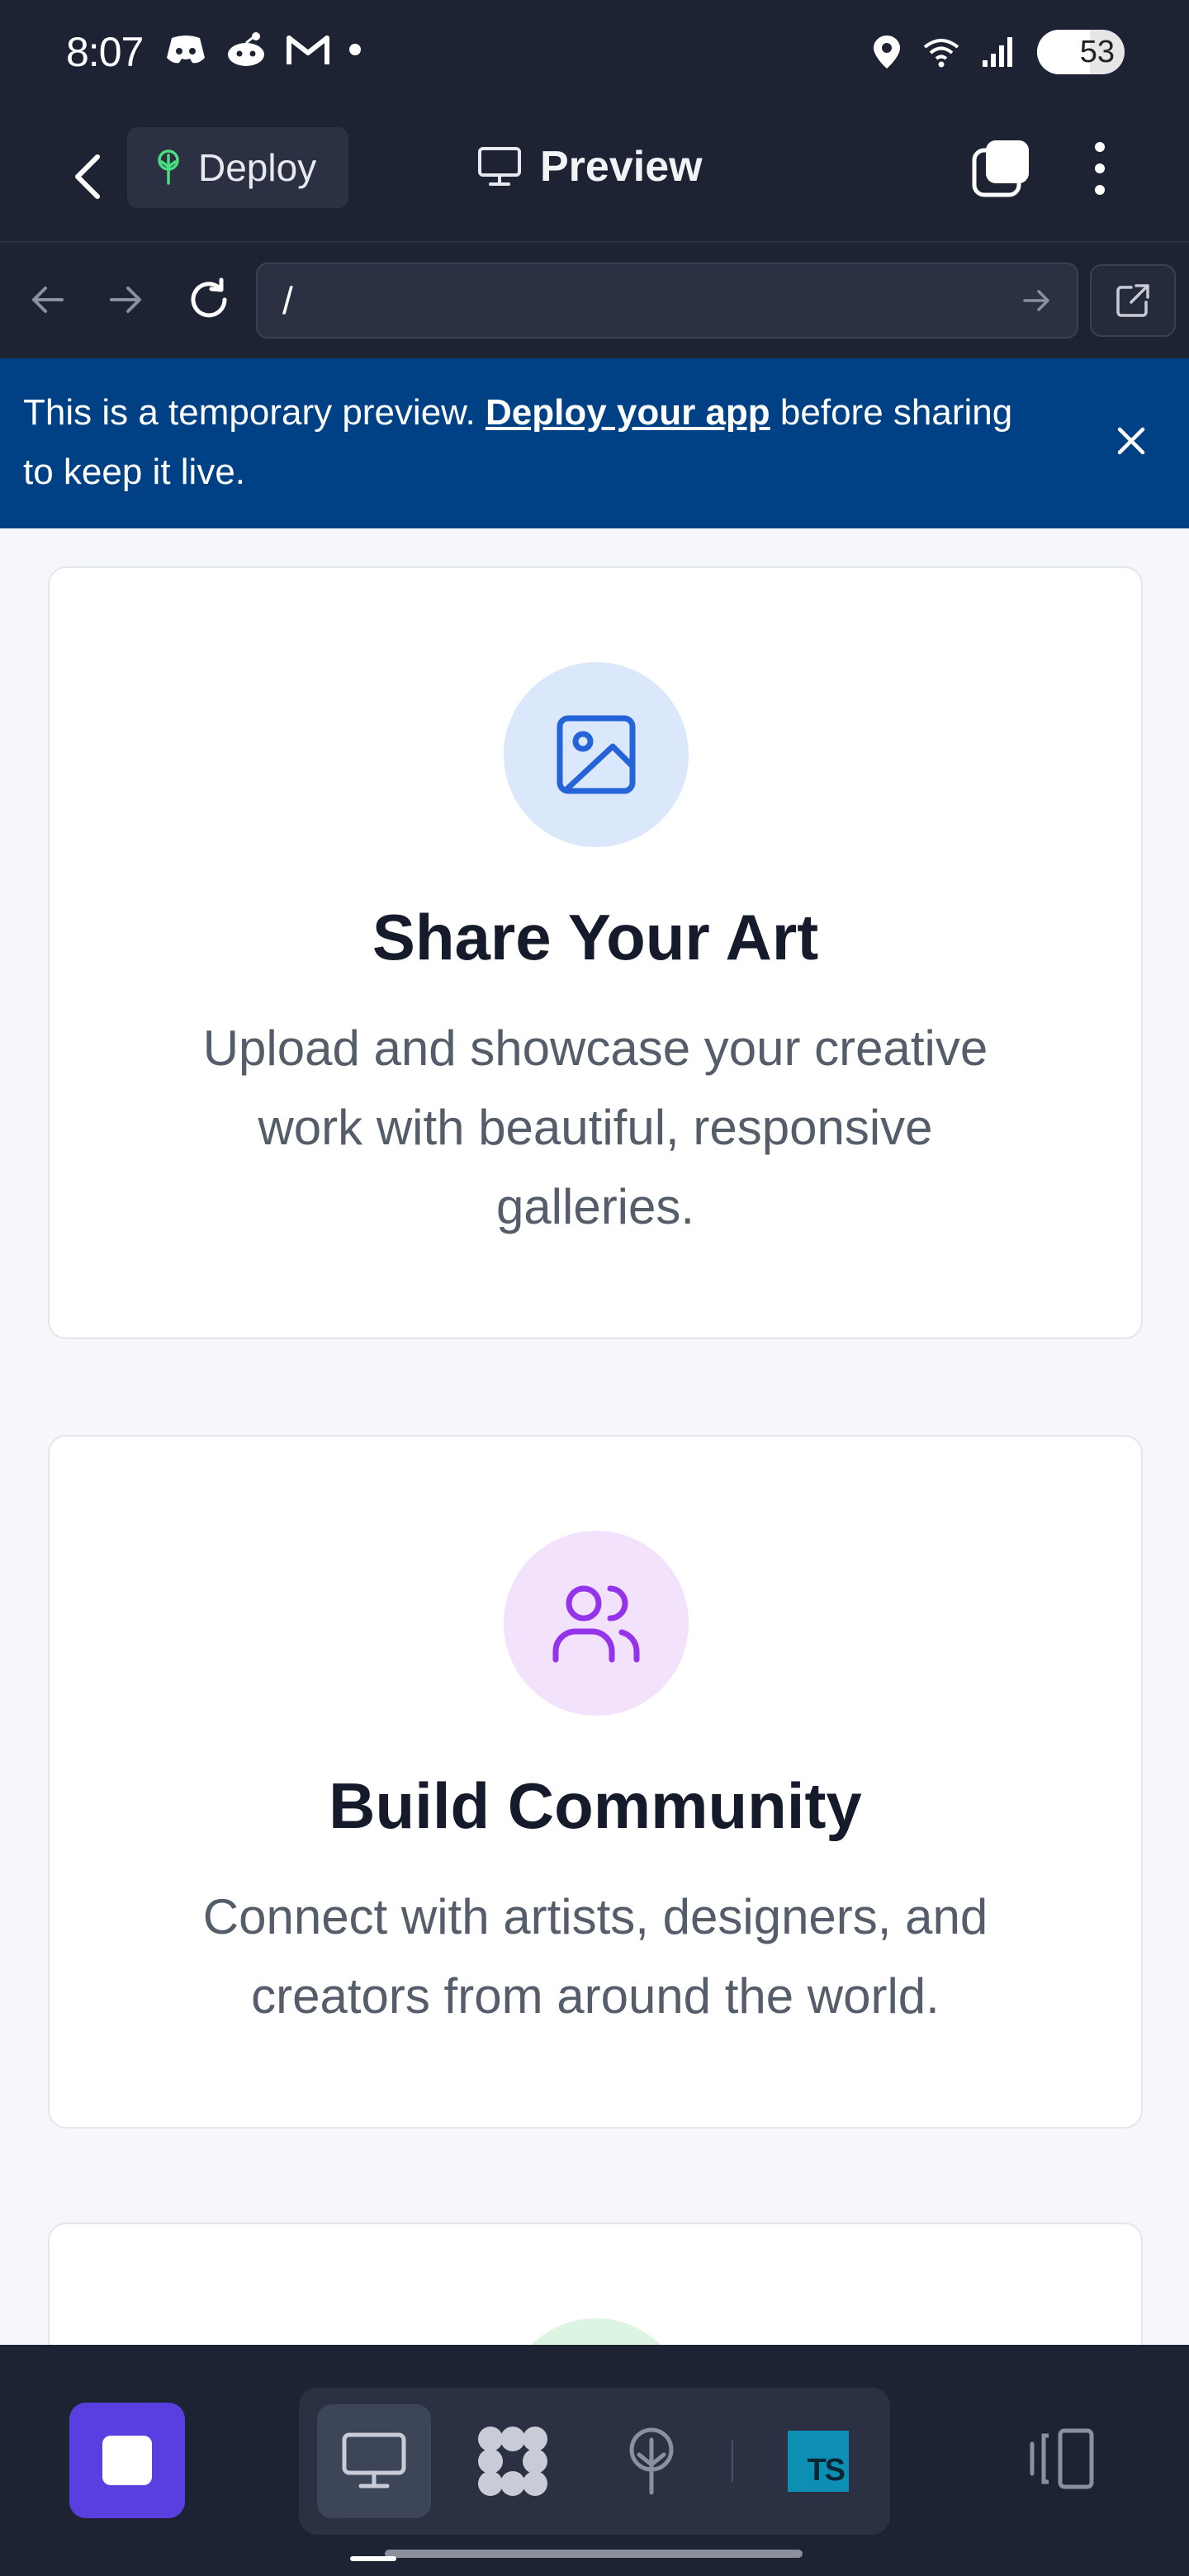  What do you see at coordinates (595, 1805) in the screenshot?
I see `card-title: Build Community` at bounding box center [595, 1805].